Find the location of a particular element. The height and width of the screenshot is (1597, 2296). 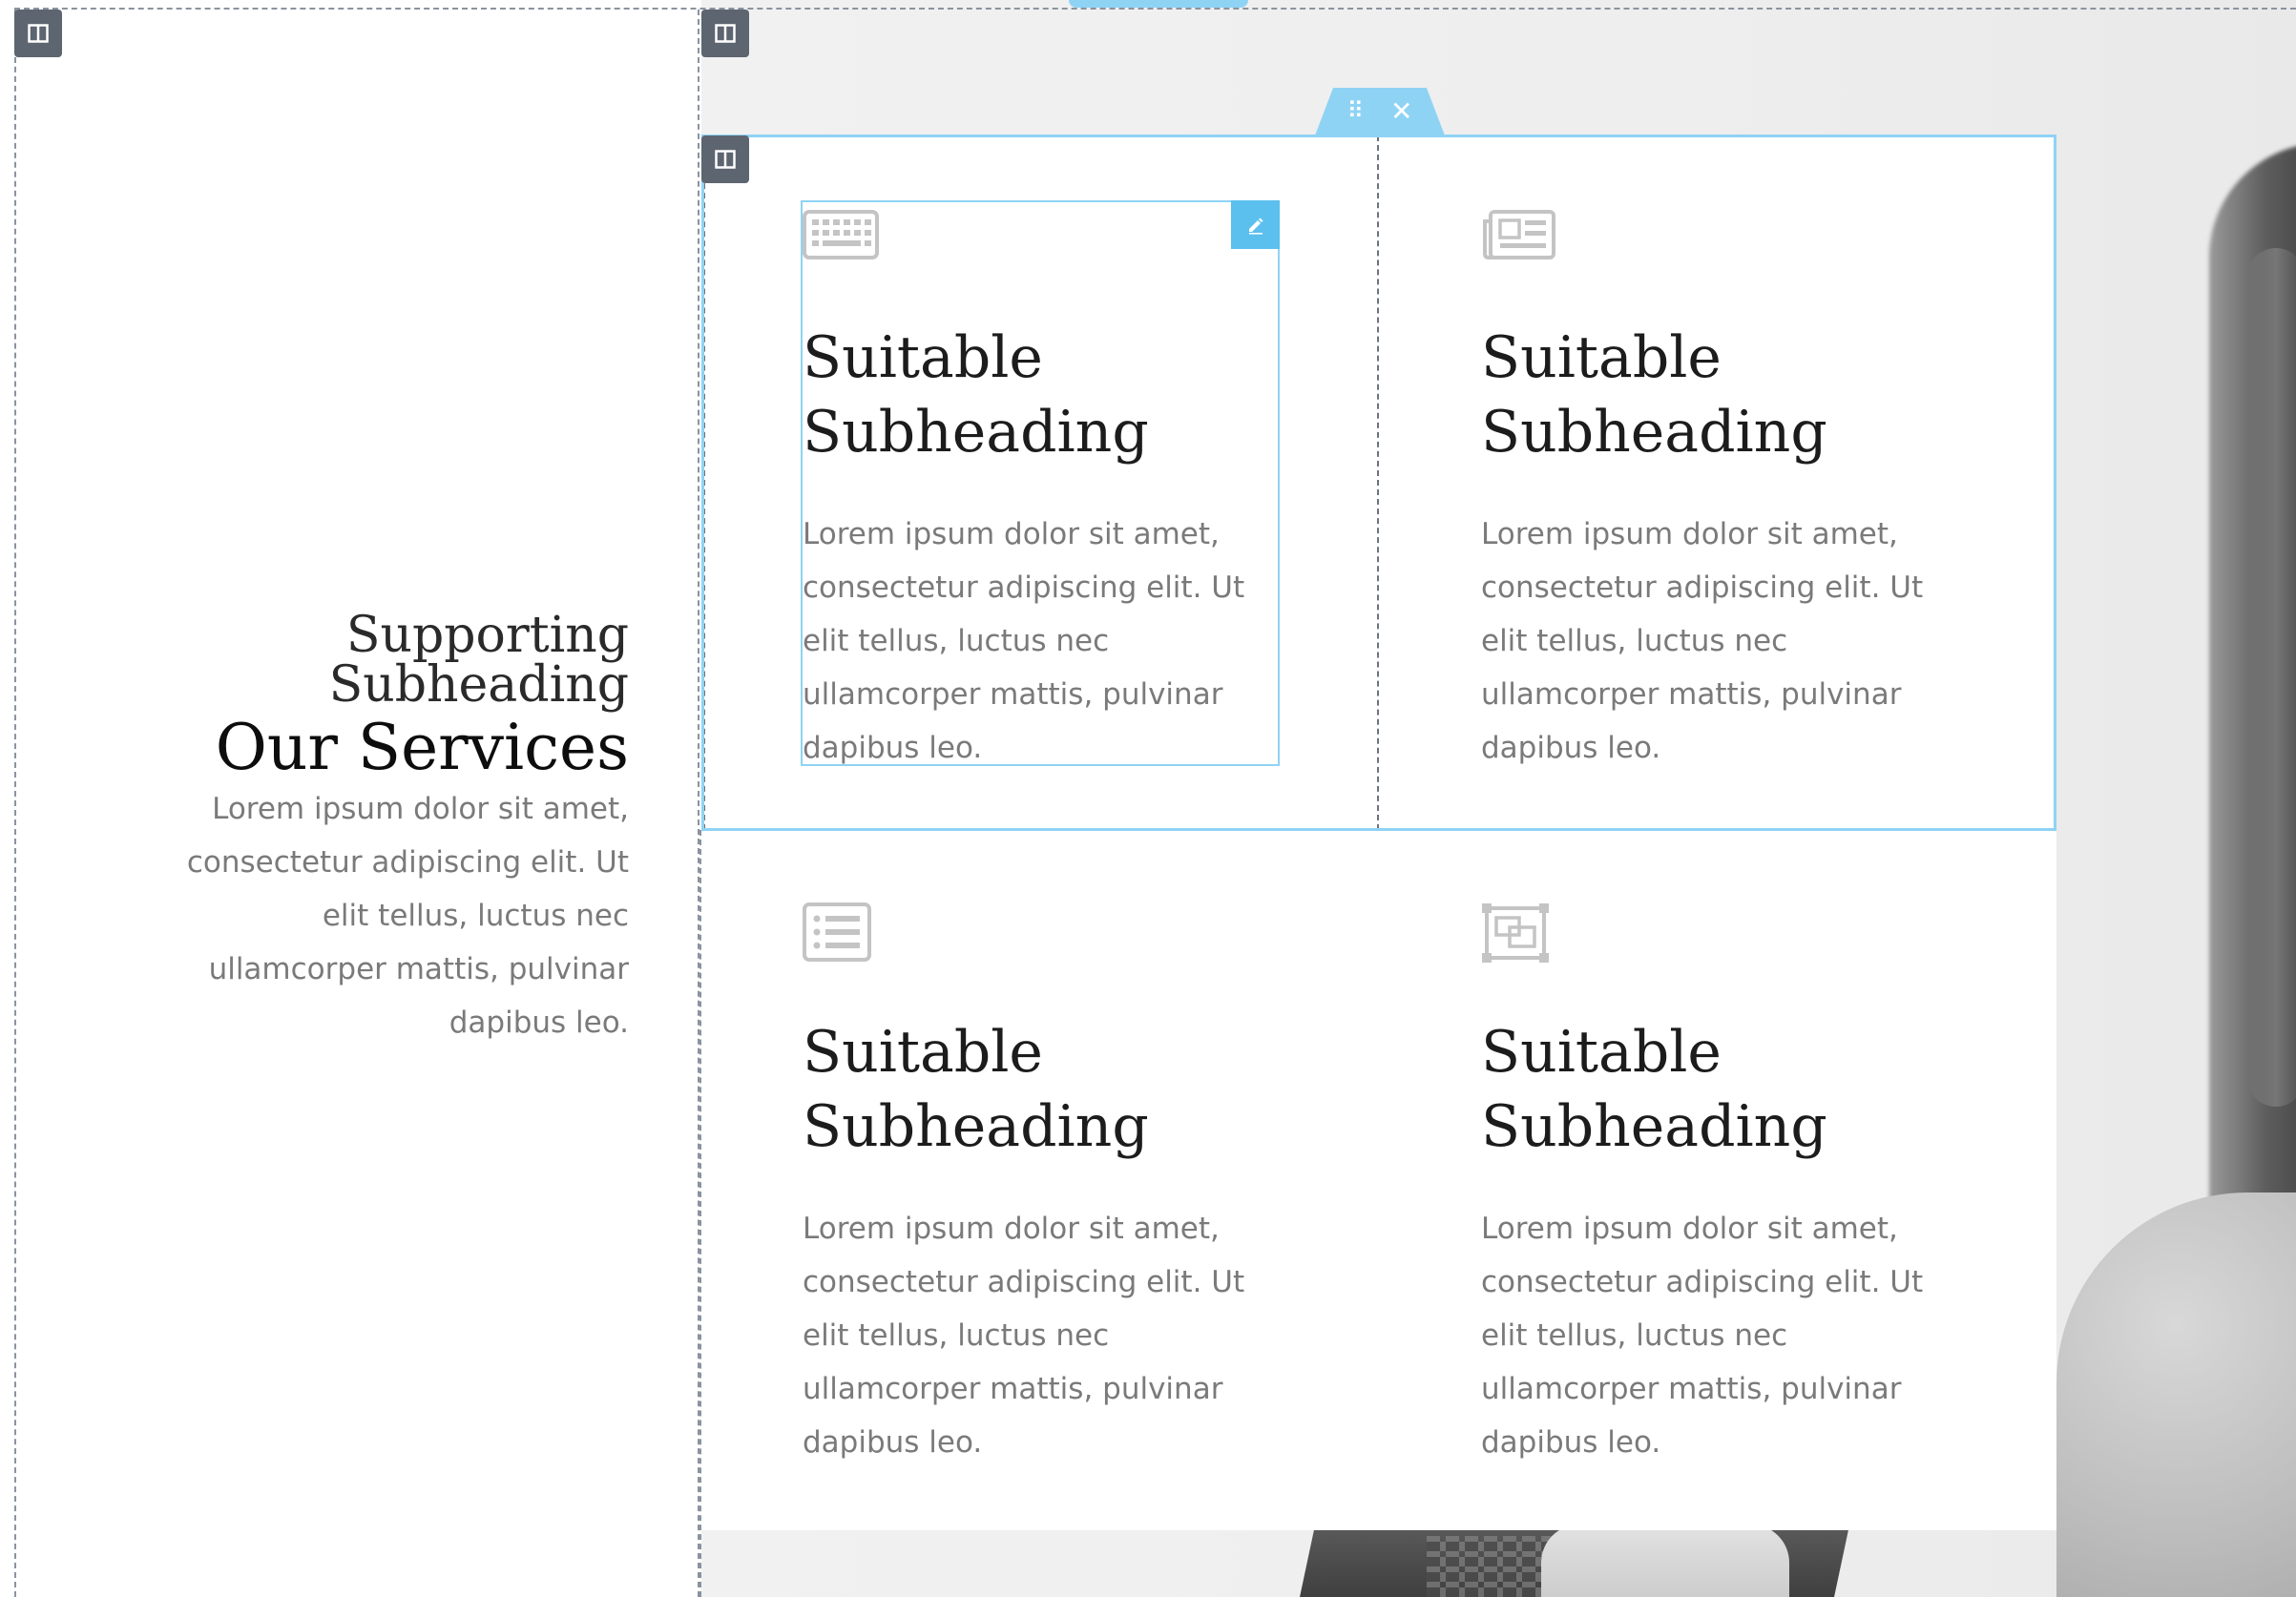

object-ungroup-icon is located at coordinates (1516, 933).